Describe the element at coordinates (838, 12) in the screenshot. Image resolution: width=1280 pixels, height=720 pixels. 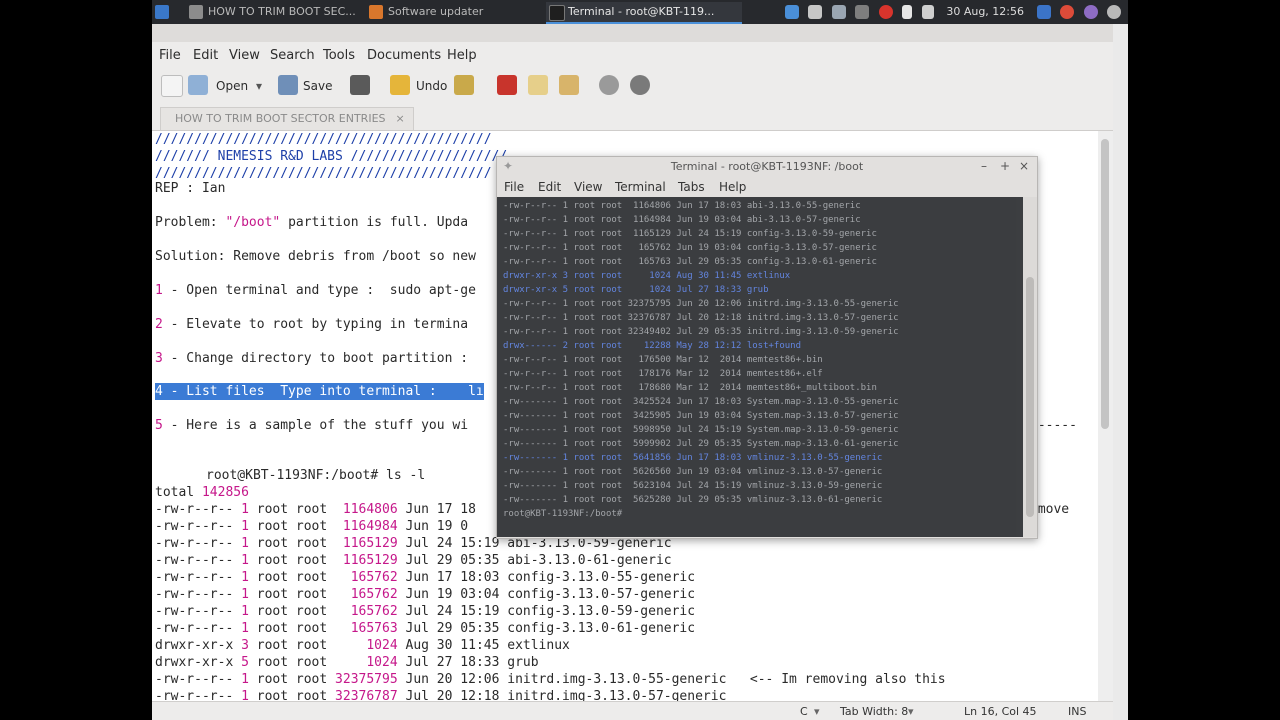
I see `chat-icon` at that location.